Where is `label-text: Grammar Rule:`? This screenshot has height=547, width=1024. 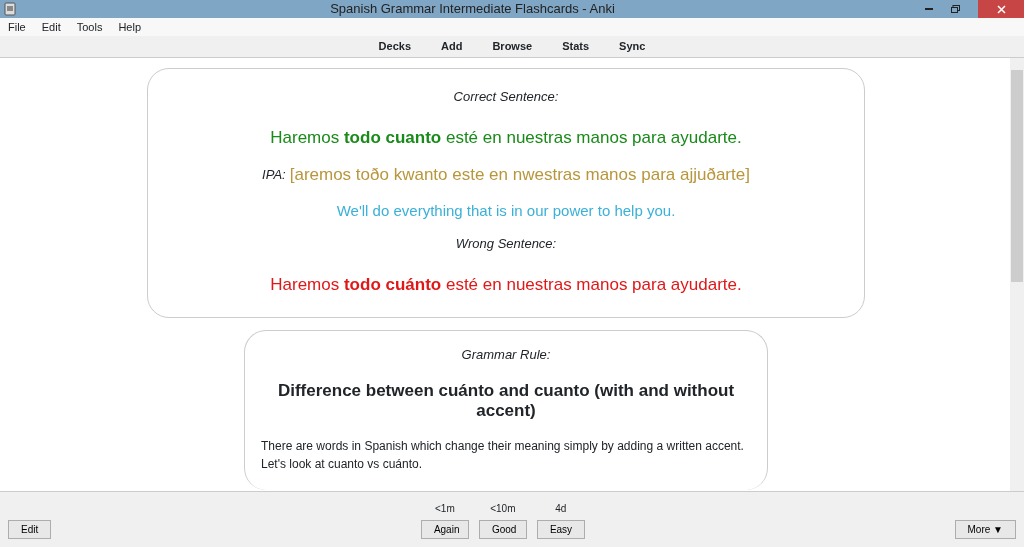
label-text: Grammar Rule: is located at coordinates (506, 355).